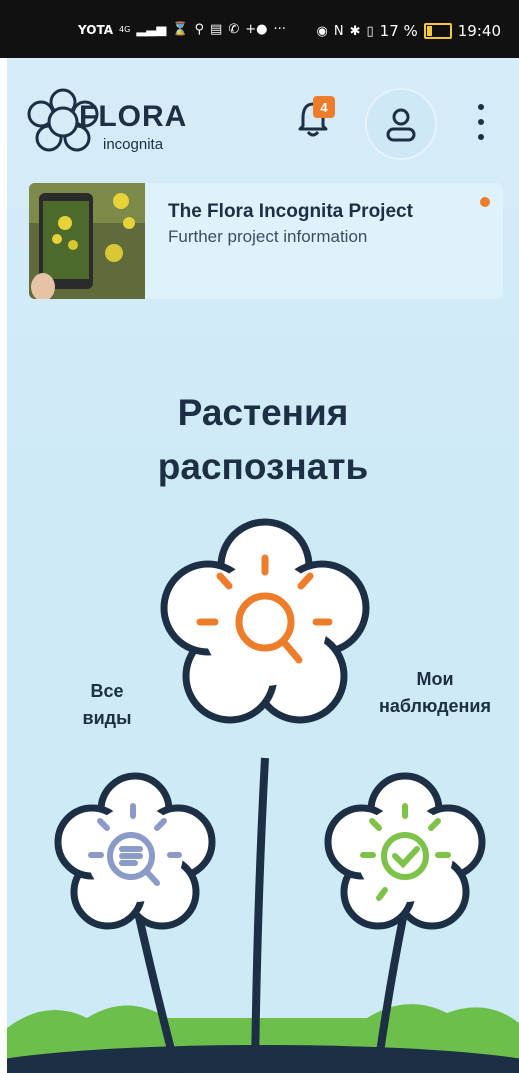 This screenshot has height=1073, width=519. What do you see at coordinates (279, 29) in the screenshot?
I see `more-notifications-icon: ···` at bounding box center [279, 29].